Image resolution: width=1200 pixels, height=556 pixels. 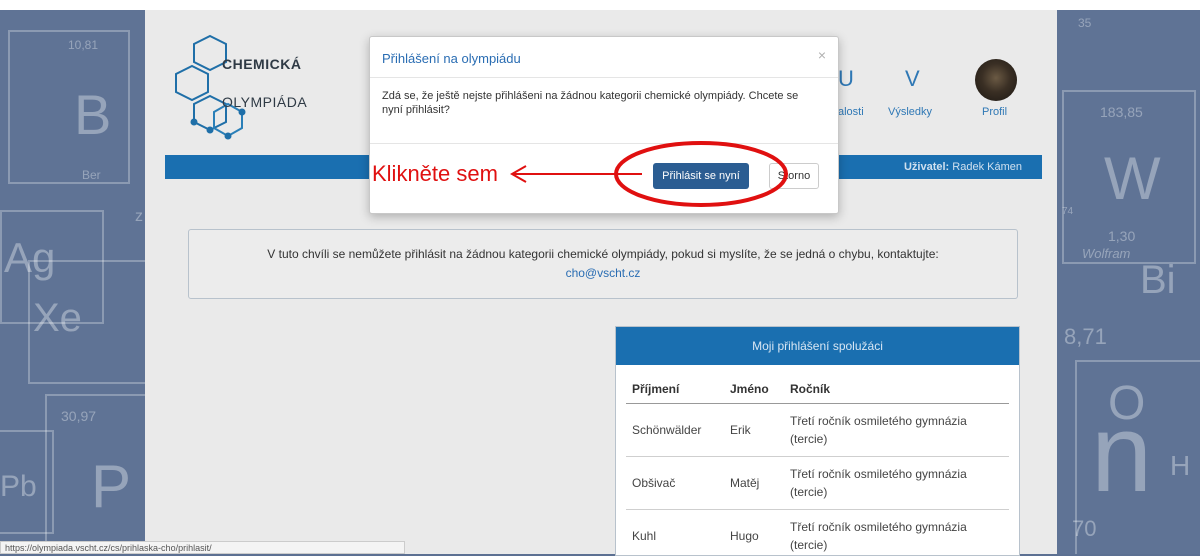 What do you see at coordinates (675, 430) in the screenshot?
I see `cell-surname: Schönwälder` at bounding box center [675, 430].